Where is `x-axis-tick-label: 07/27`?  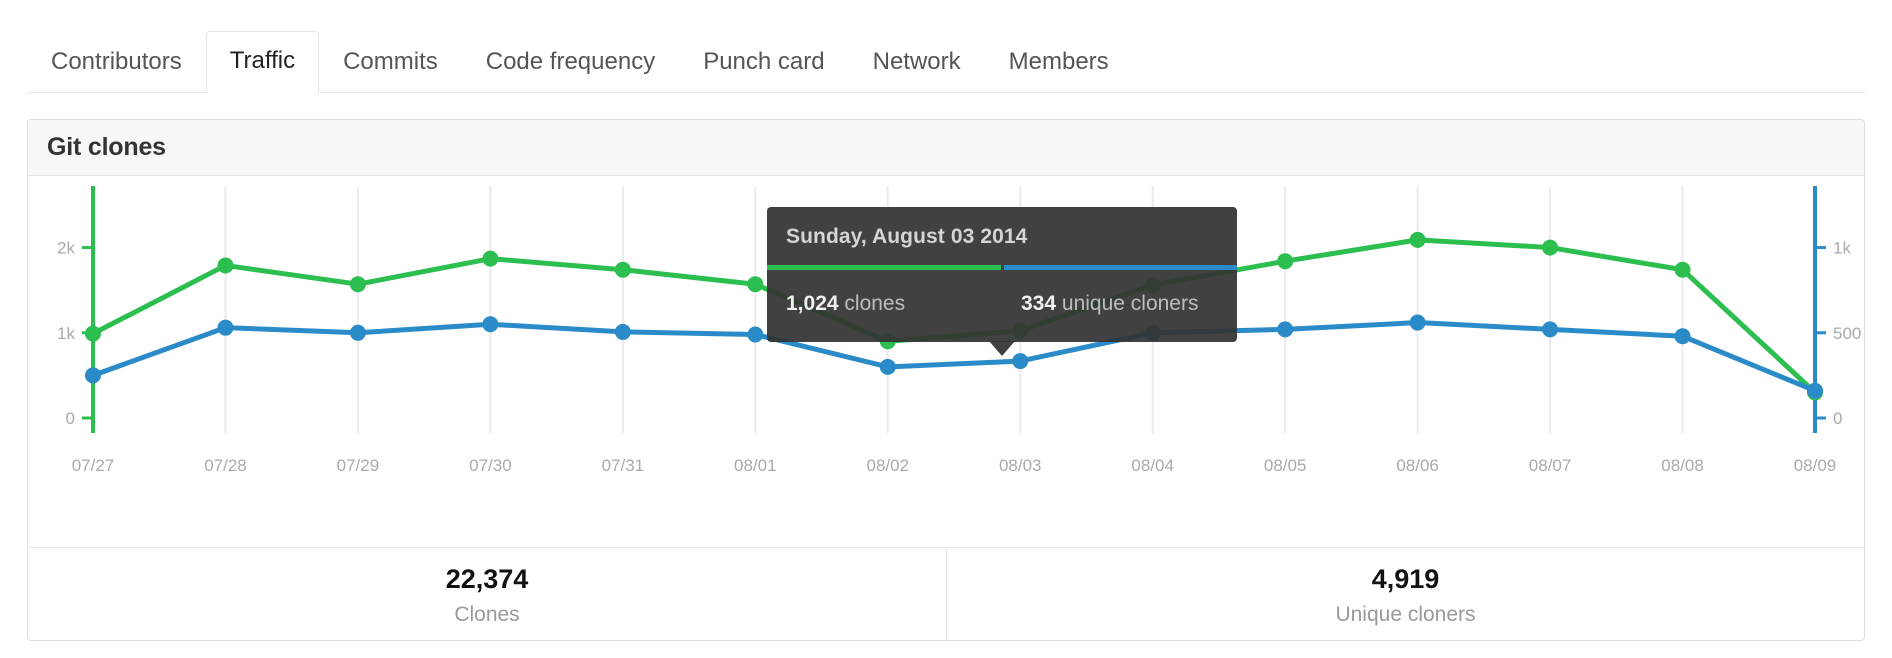 x-axis-tick-label: 07/27 is located at coordinates (93, 465).